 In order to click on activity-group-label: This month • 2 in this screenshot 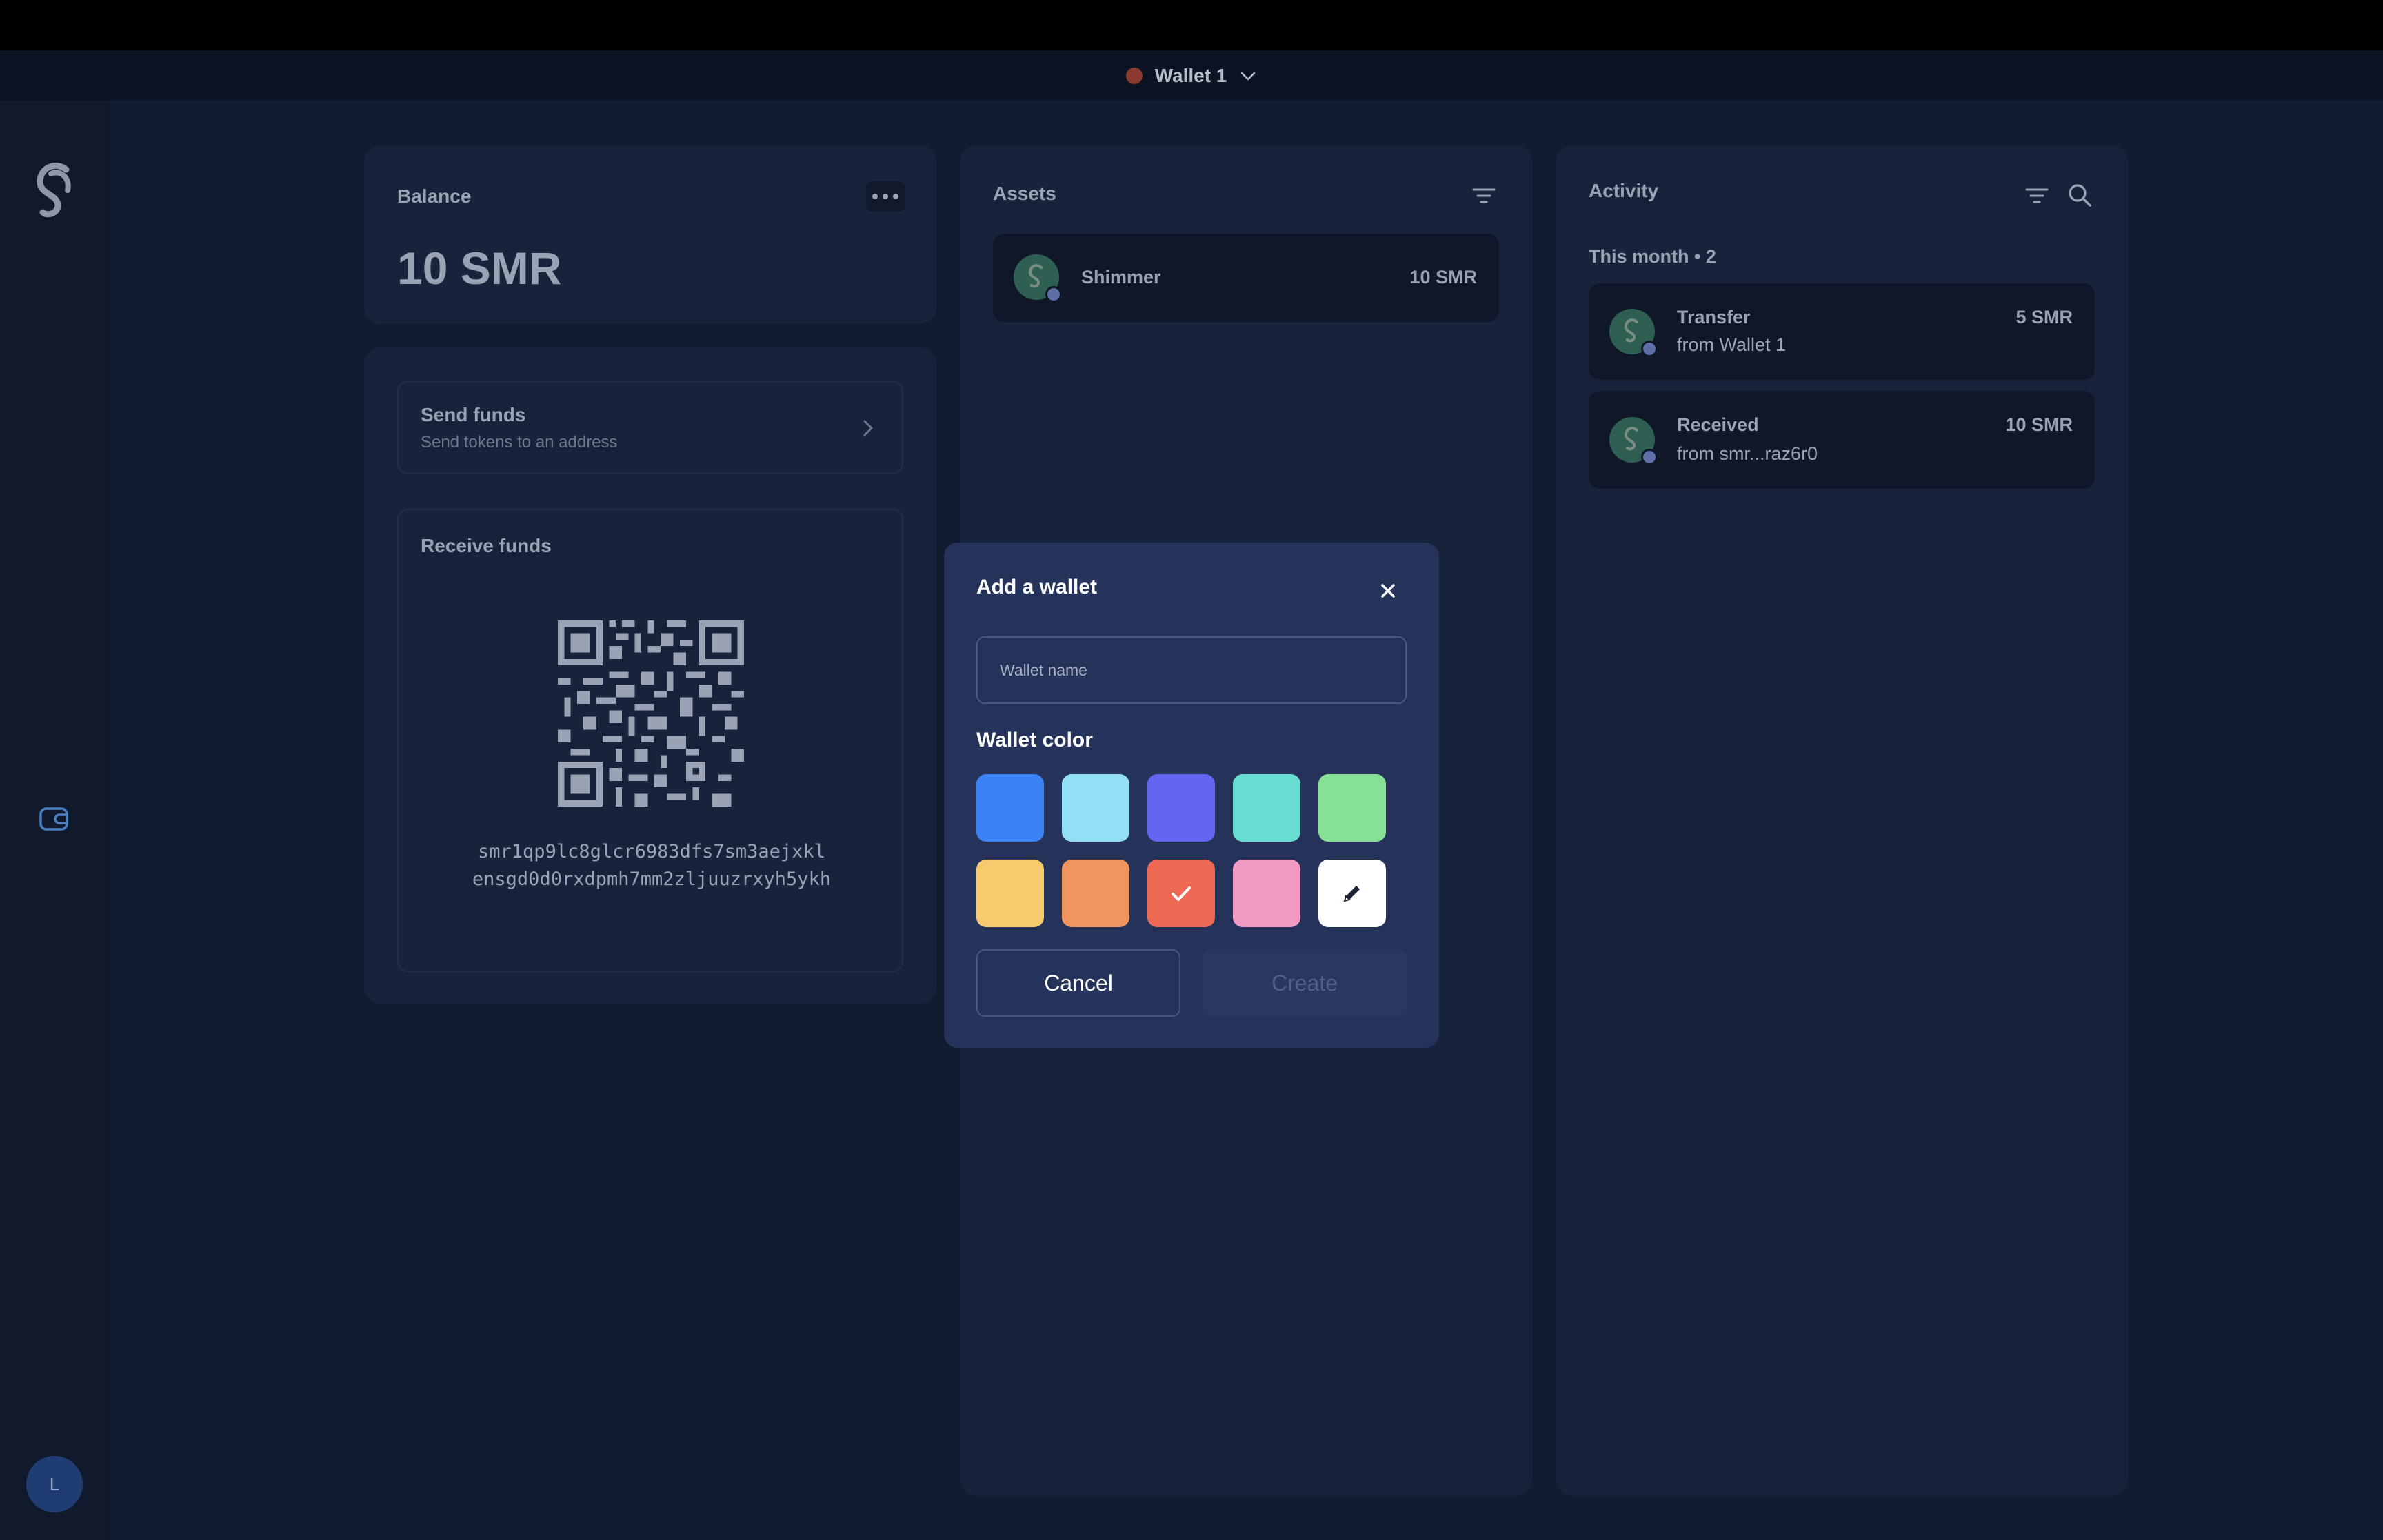, I will do `click(1652, 256)`.